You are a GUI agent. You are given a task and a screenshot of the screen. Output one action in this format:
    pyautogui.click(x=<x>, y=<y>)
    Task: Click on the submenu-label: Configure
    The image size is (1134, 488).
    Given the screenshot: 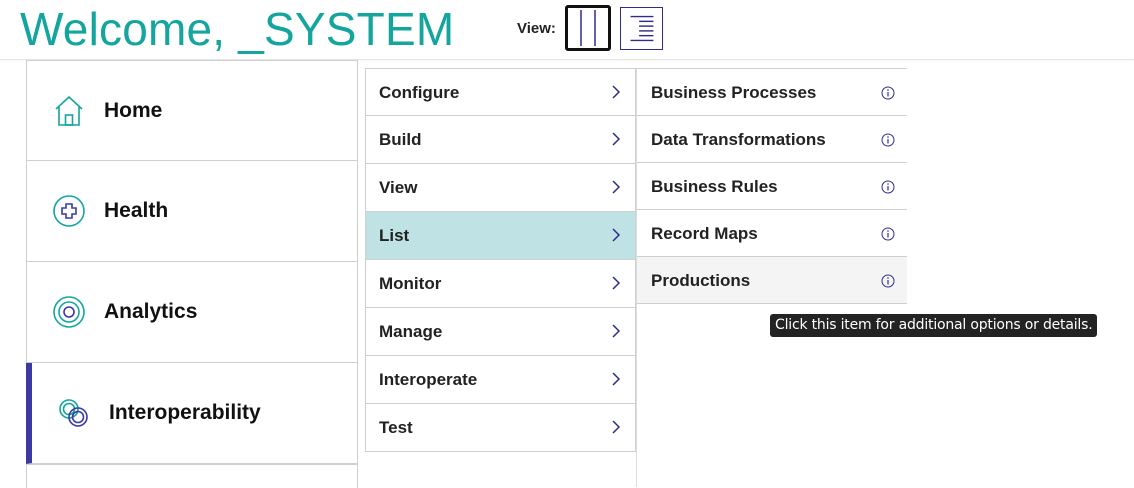 What is the action you would take?
    pyautogui.click(x=419, y=92)
    